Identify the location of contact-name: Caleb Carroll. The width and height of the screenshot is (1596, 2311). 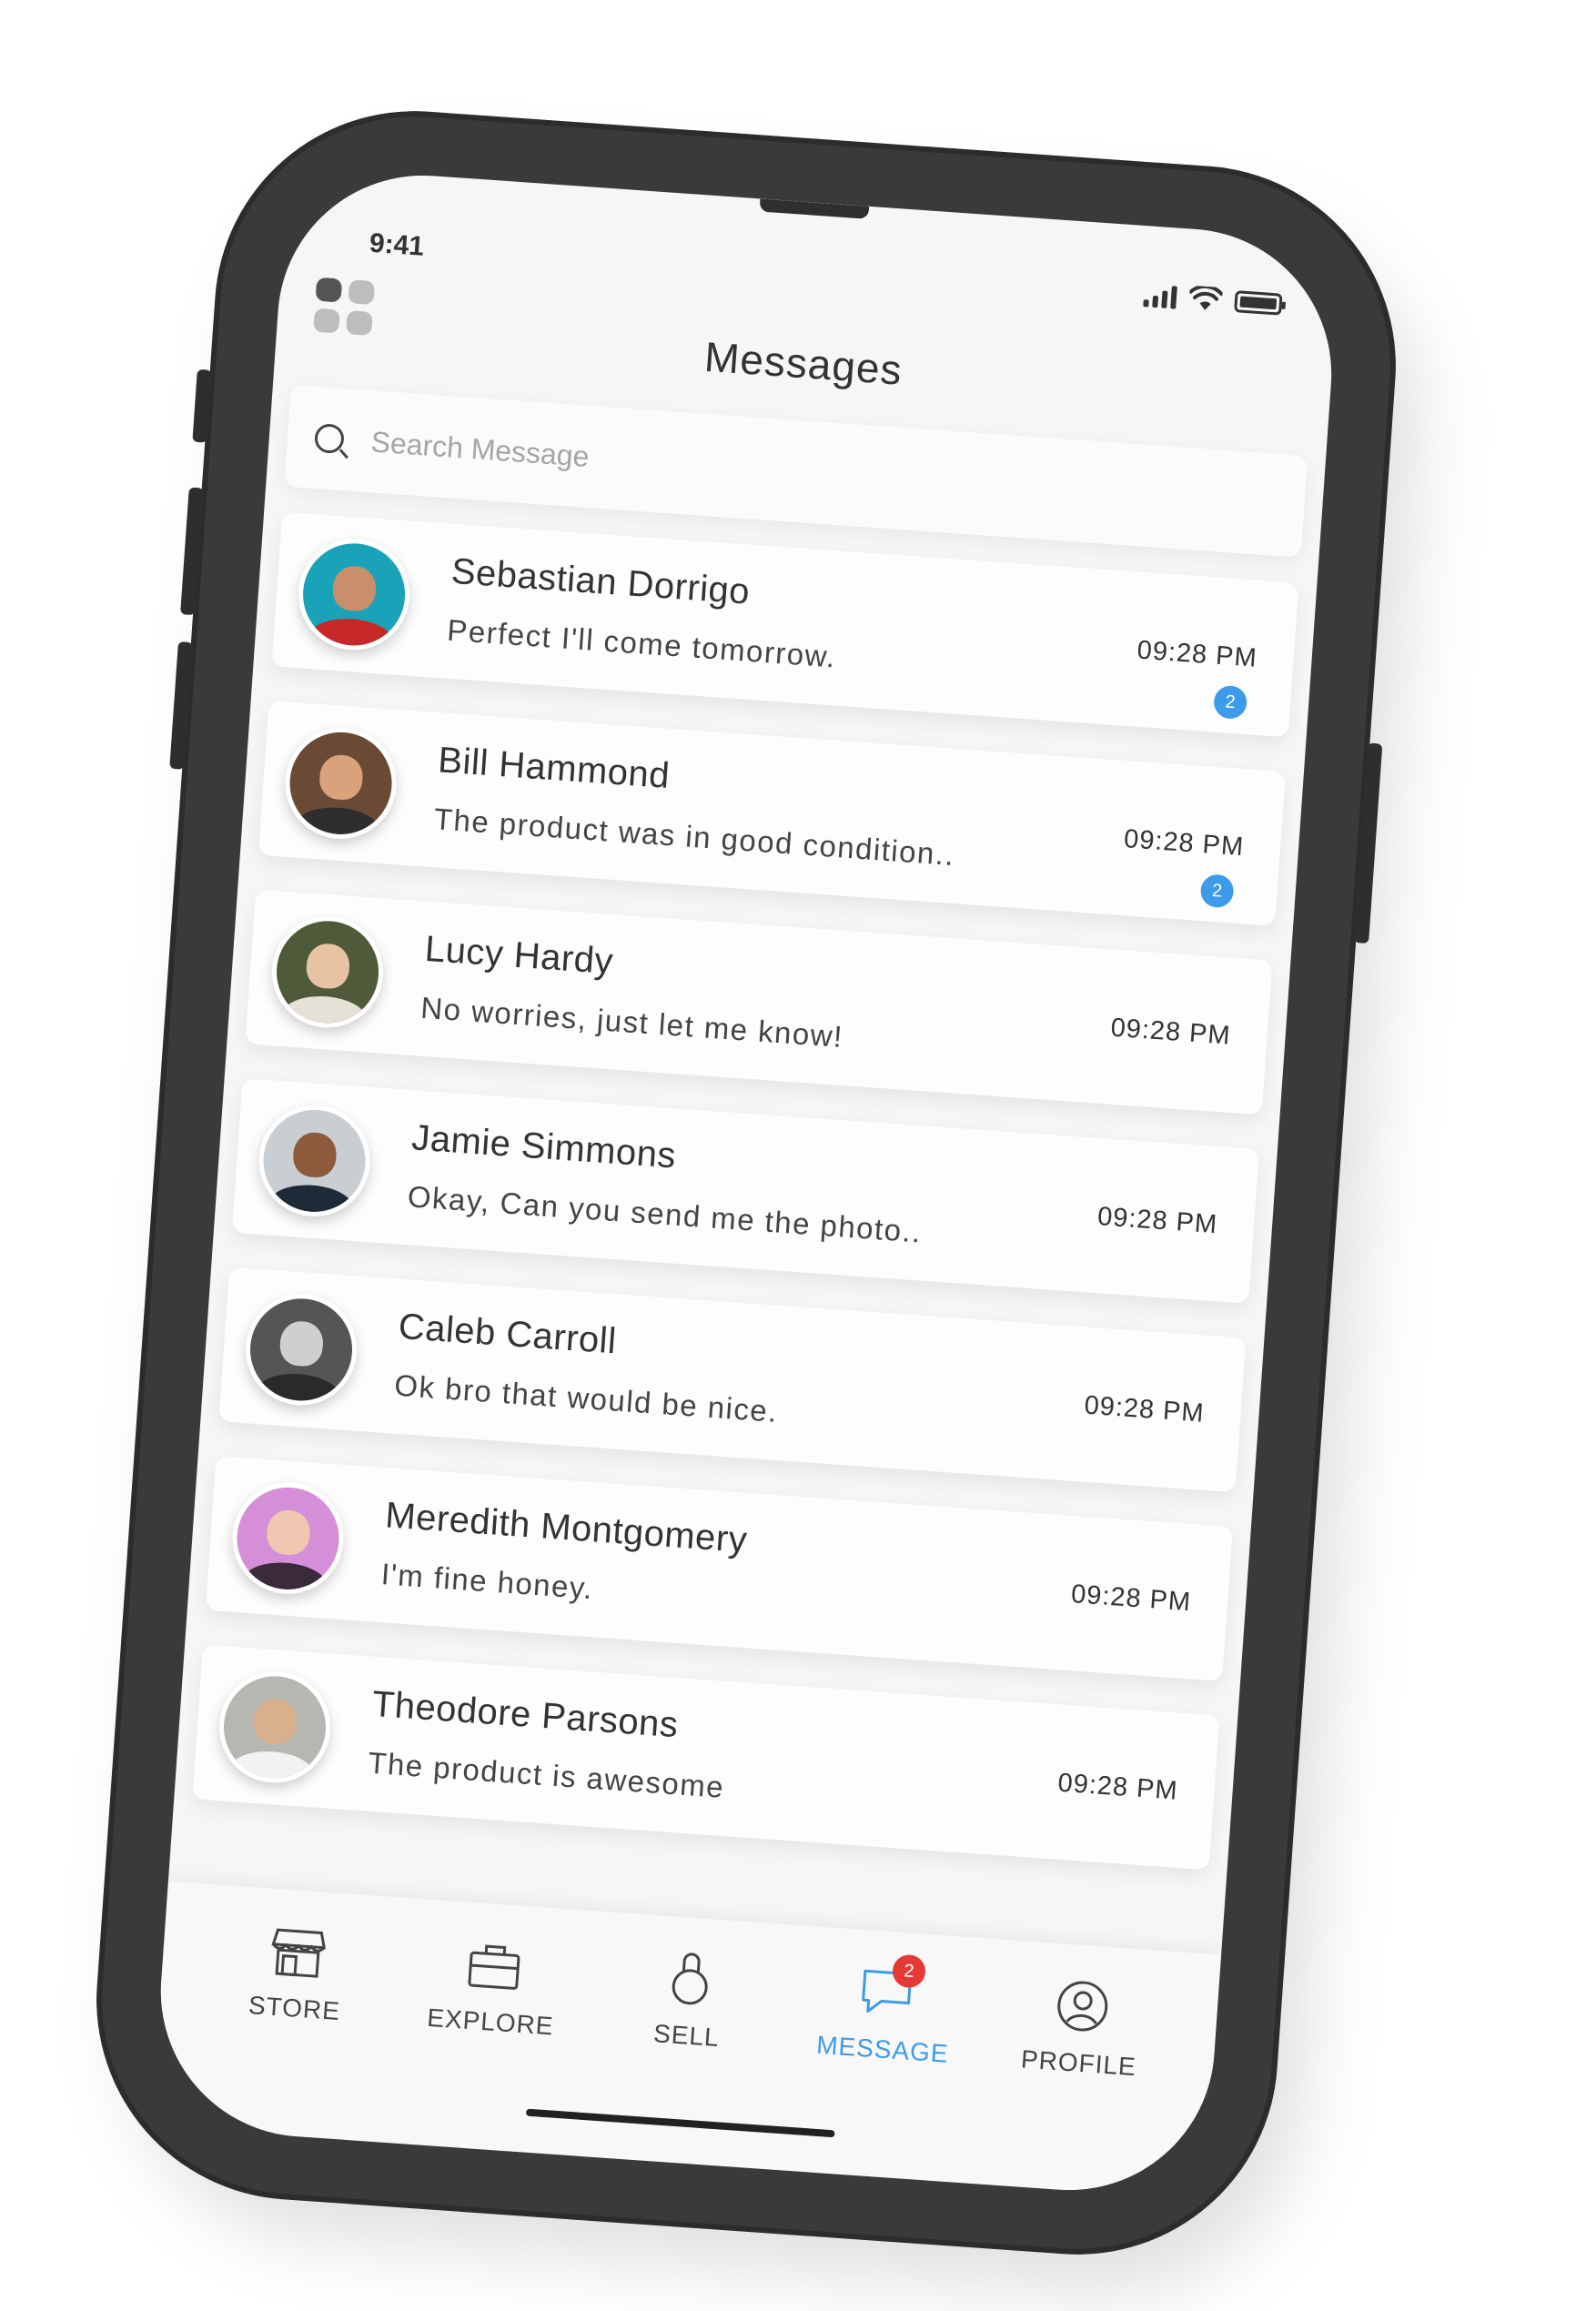
(507, 1334).